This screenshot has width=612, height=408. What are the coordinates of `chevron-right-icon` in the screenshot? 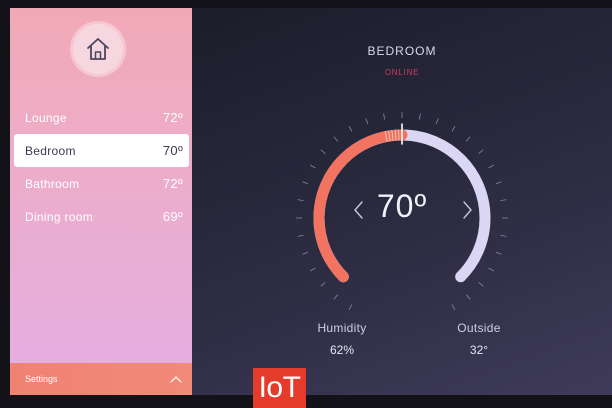 It's located at (467, 210).